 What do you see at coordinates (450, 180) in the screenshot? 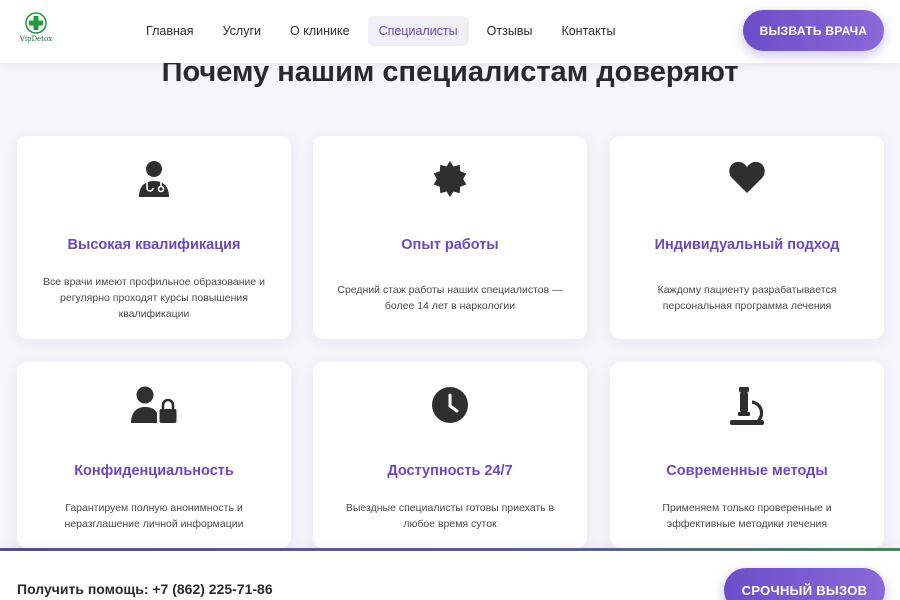
I see `badge-icon` at bounding box center [450, 180].